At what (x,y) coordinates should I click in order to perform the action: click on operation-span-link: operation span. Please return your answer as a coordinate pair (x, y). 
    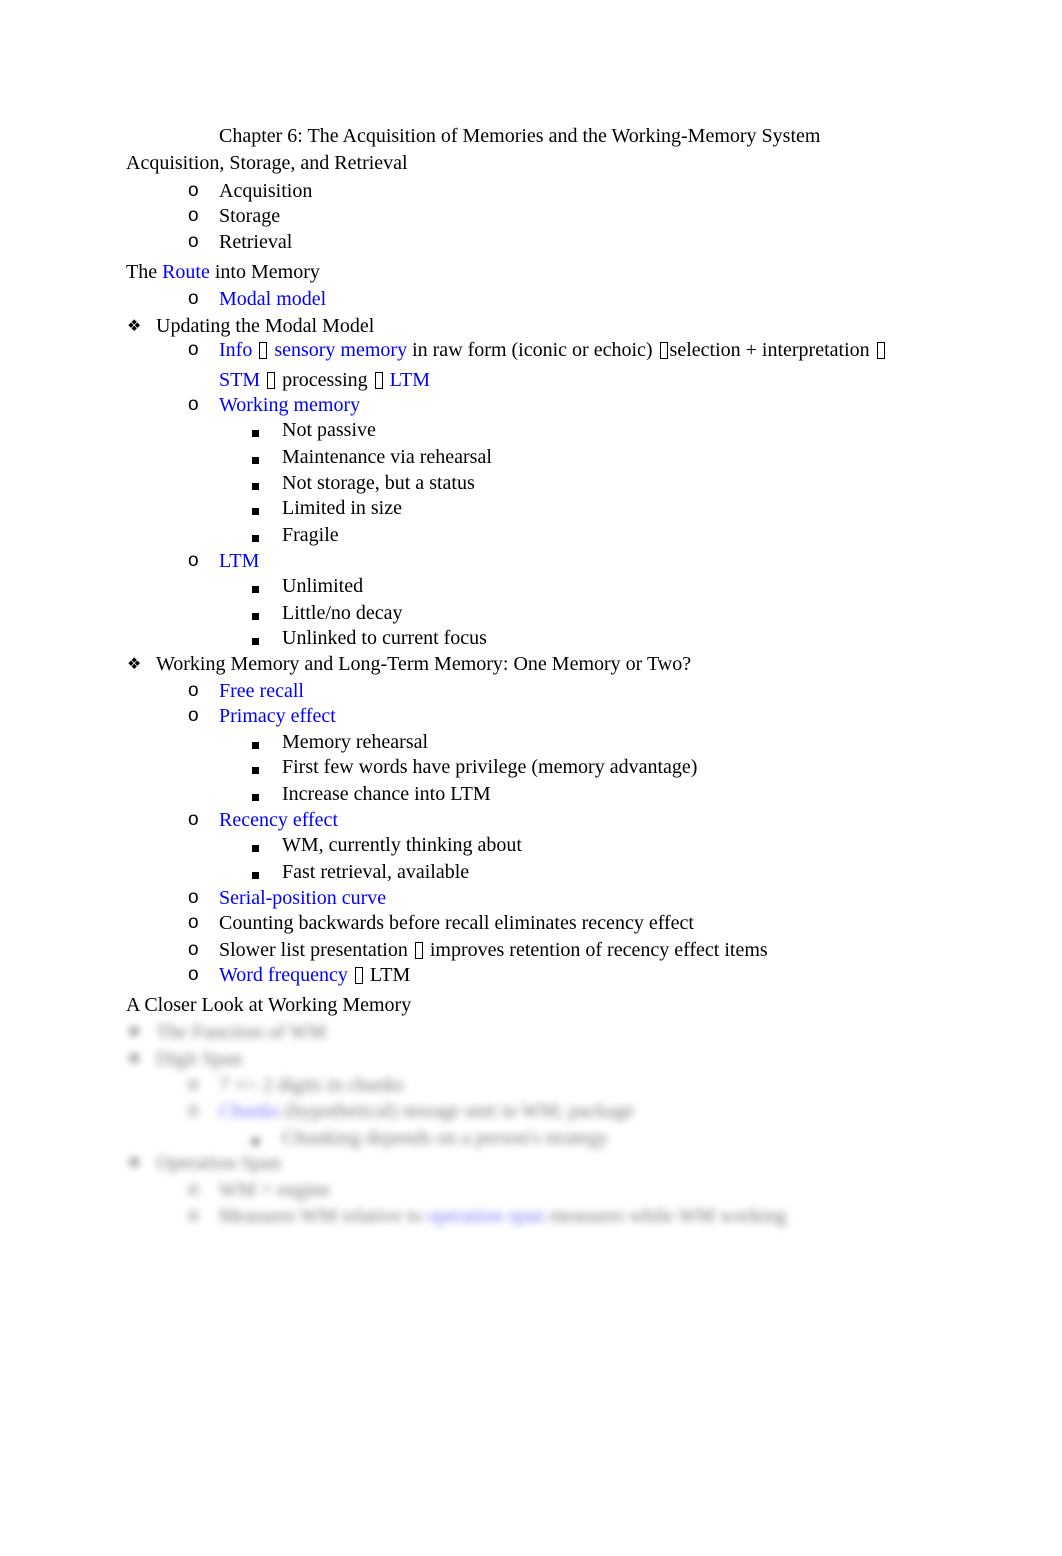
    Looking at the image, I should click on (486, 1216).